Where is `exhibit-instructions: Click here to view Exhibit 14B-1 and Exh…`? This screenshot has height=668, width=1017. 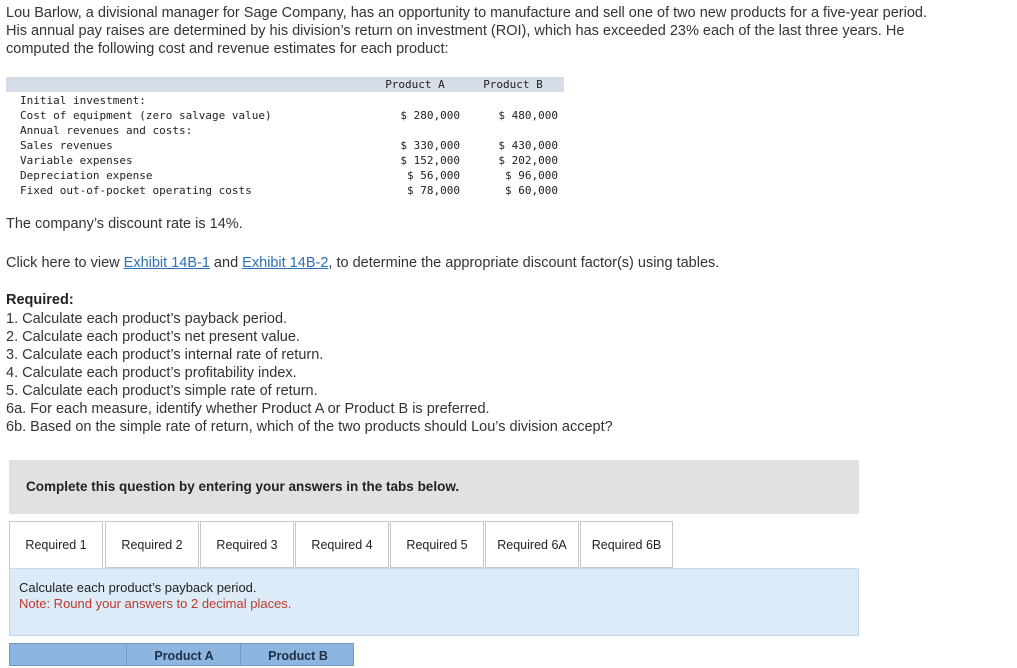
exhibit-instructions: Click here to view Exhibit 14B-1 and Exh… is located at coordinates (362, 263).